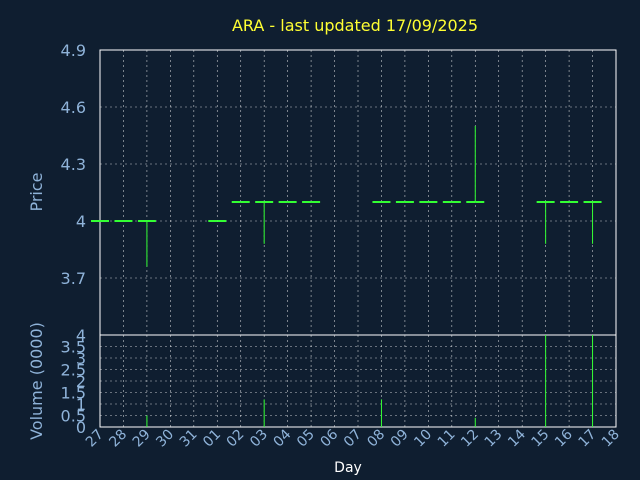 This screenshot has width=640, height=480. I want to click on day-axis-label: Day, so click(348, 468).